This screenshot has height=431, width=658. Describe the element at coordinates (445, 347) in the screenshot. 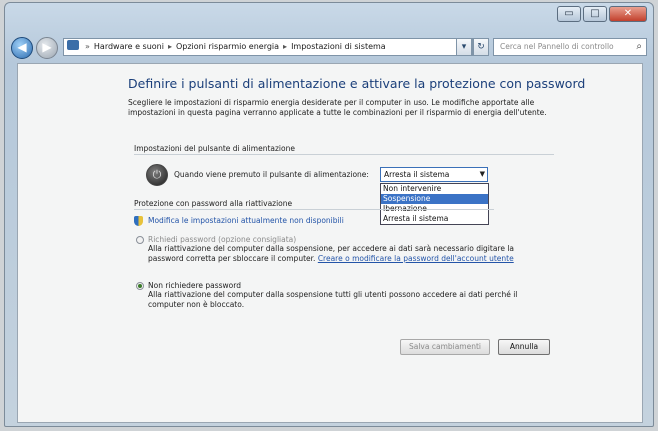

I see `save-button: Salva cambiamenti` at that location.